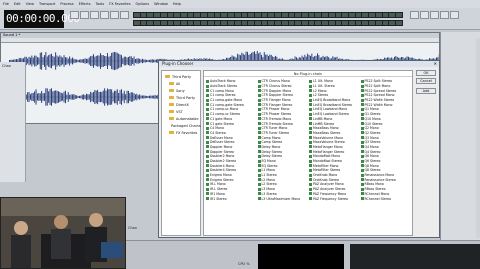  Describe the element at coordinates (74, 15) in the screenshot. I see `new-file-icon` at that location.